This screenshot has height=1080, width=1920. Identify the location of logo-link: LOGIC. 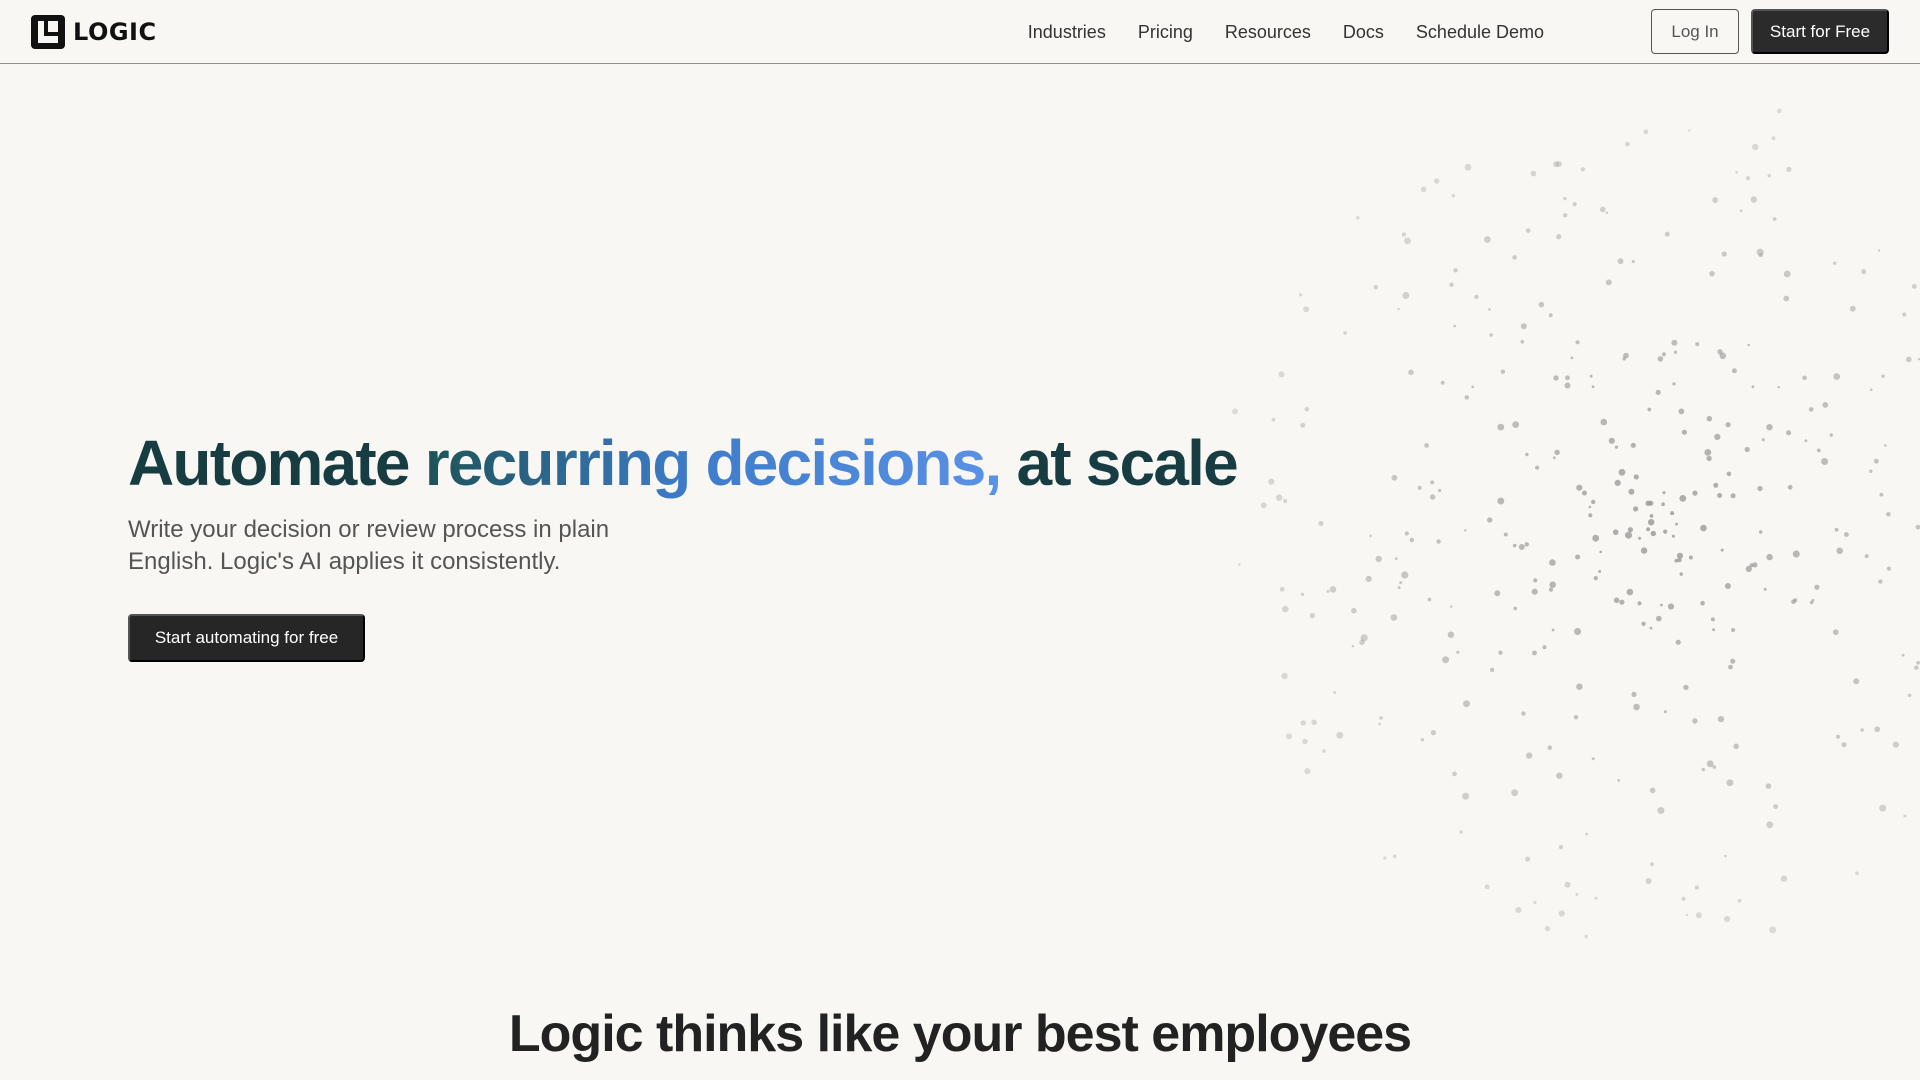
(94, 32).